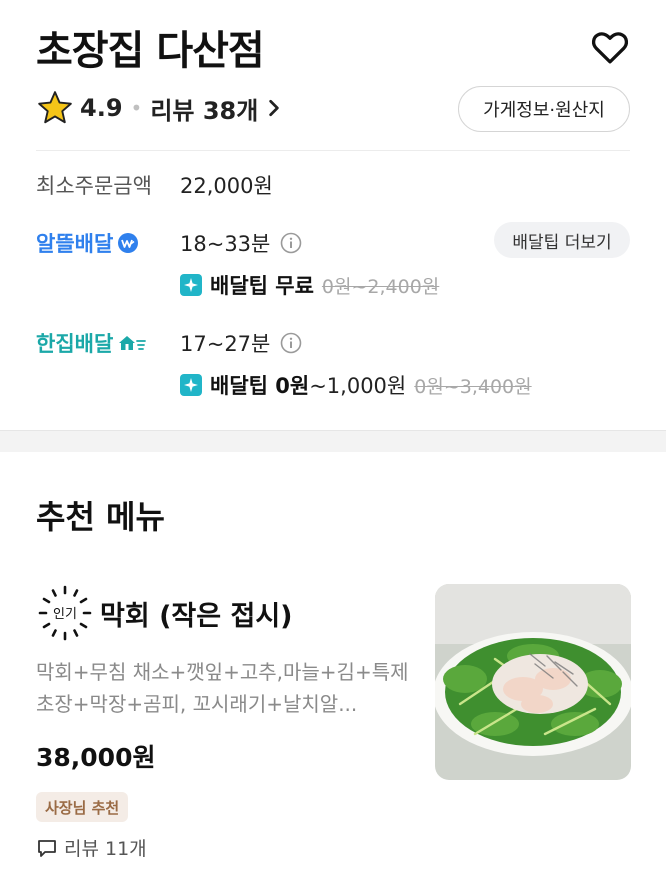  Describe the element at coordinates (133, 343) in the screenshot. I see `house-speed-icon` at that location.